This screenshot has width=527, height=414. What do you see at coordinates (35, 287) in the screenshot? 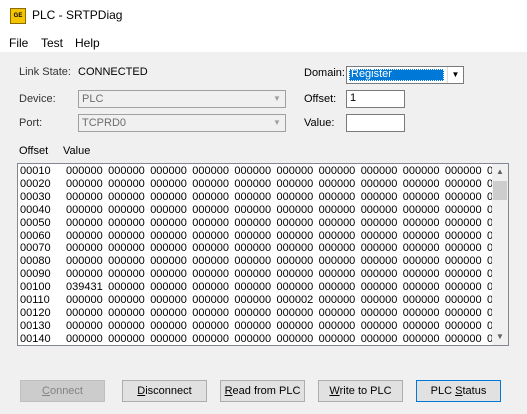
I see `row-offset: 00100` at bounding box center [35, 287].